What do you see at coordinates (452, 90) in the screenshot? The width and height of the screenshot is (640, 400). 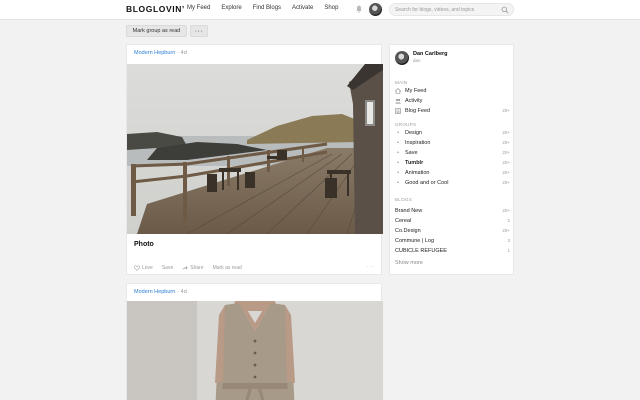 I see `sidebar-item-my-feed: My Feed` at bounding box center [452, 90].